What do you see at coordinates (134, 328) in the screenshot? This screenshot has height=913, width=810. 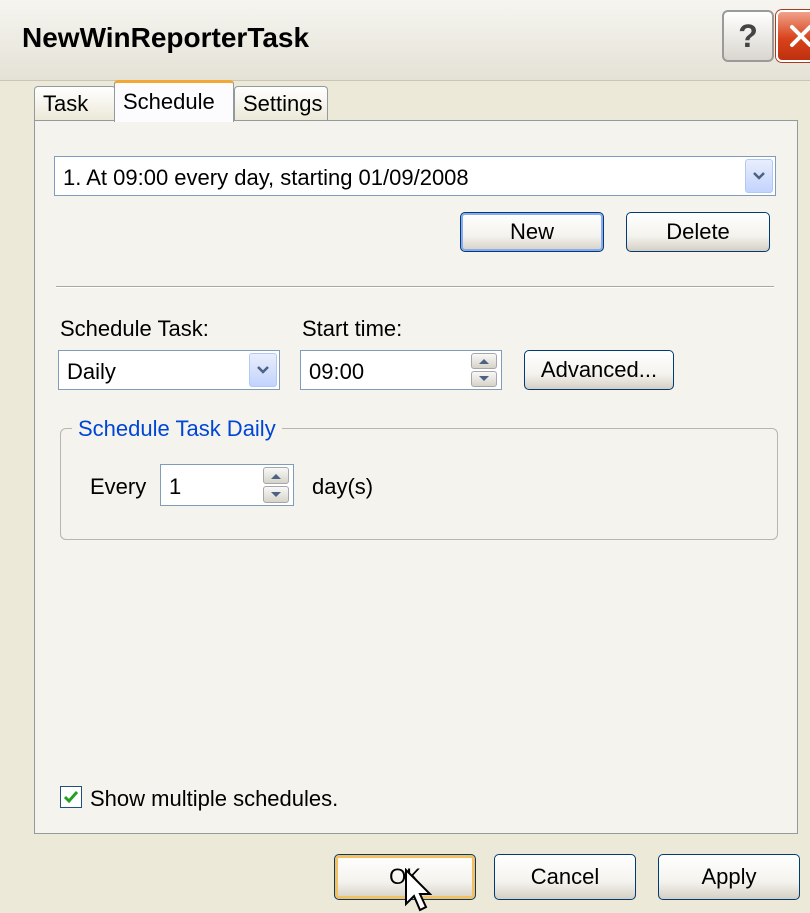 I see `schedule-task-label: Schedule Task:` at bounding box center [134, 328].